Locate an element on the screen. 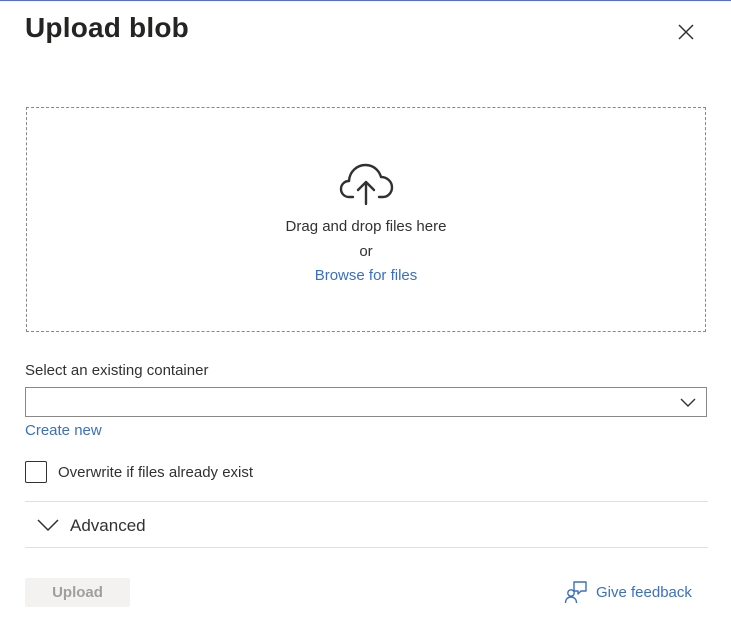  close-icon is located at coordinates (686, 32).